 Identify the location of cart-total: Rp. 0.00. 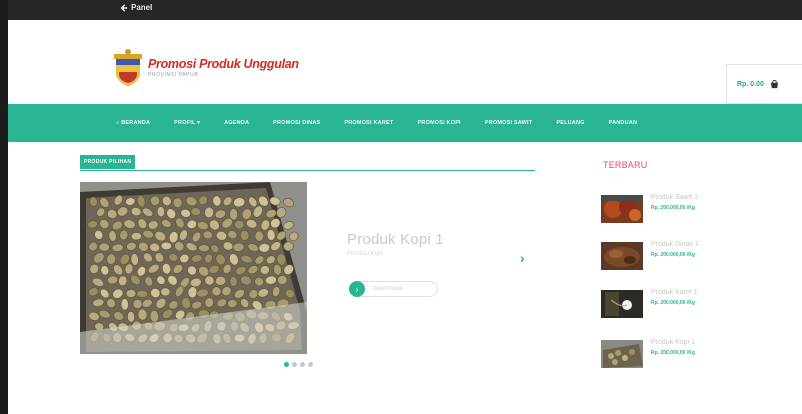
(750, 84).